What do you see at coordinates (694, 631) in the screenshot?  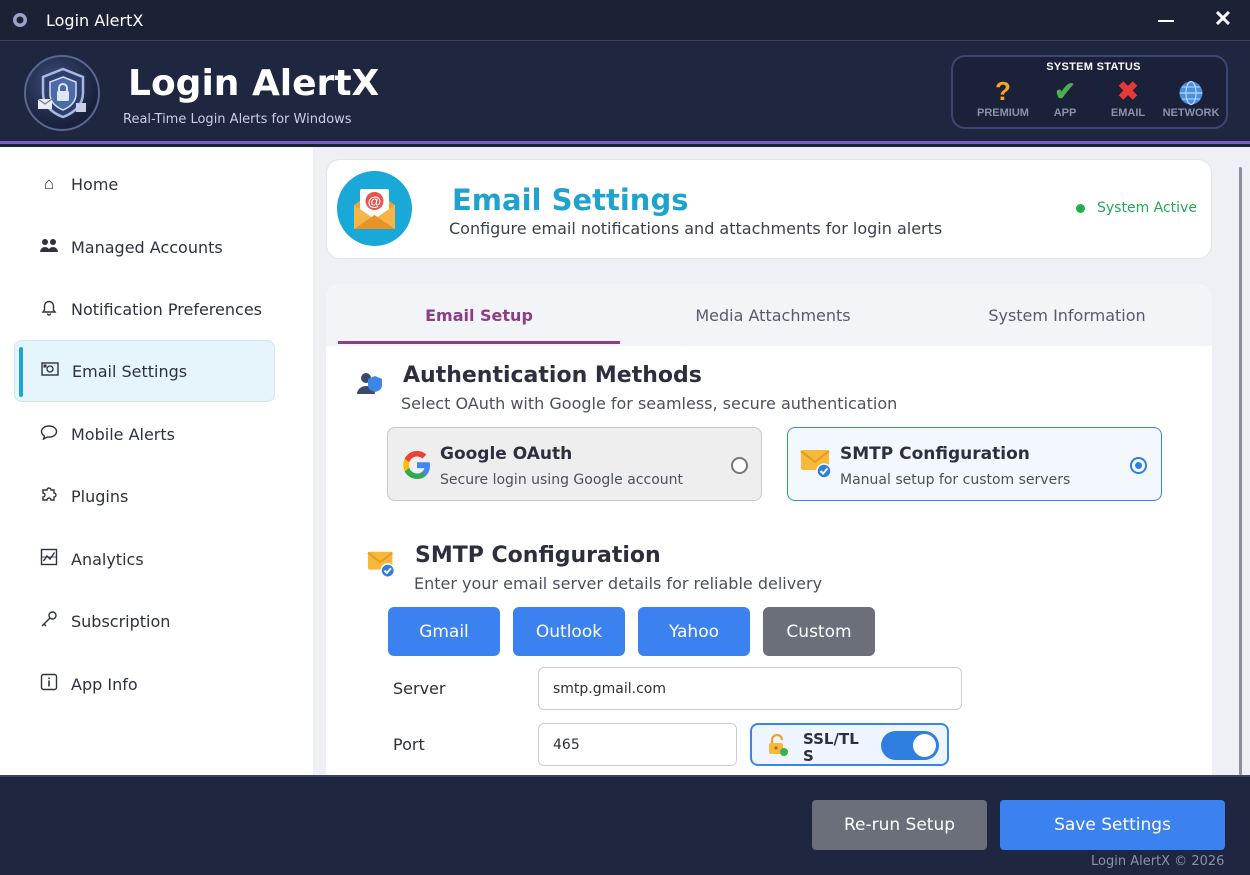 I see `preset-yahoo-button: Yahoo` at bounding box center [694, 631].